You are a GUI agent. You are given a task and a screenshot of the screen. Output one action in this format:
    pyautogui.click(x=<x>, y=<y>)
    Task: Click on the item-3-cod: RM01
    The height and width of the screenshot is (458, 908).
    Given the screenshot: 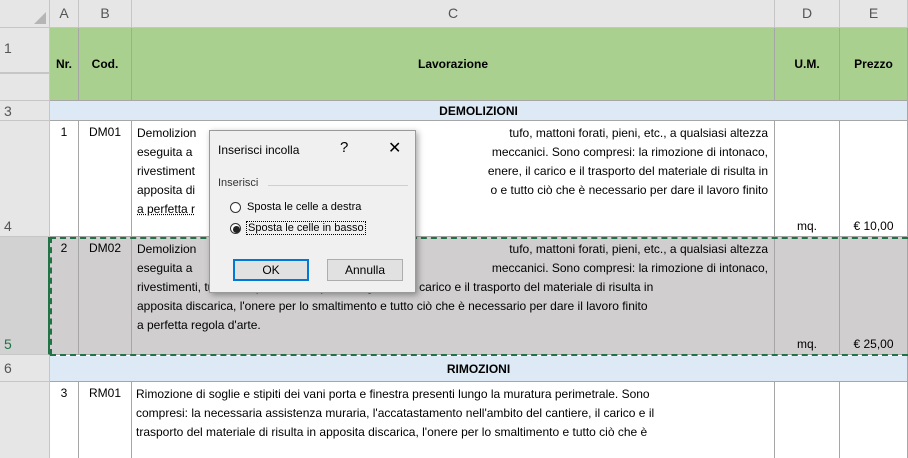 What is the action you would take?
    pyautogui.click(x=105, y=420)
    